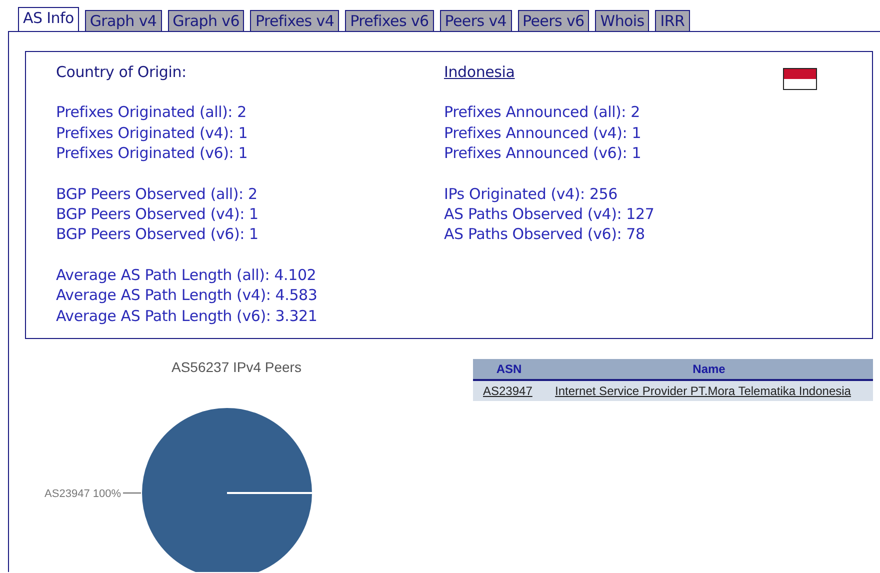 The height and width of the screenshot is (573, 880). What do you see at coordinates (206, 20) in the screenshot?
I see `tab: Graph v6` at bounding box center [206, 20].